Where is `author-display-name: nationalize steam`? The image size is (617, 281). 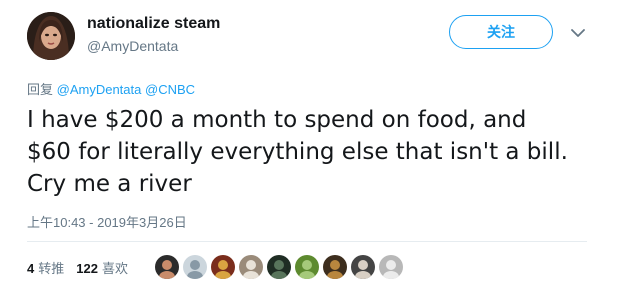 author-display-name: nationalize steam is located at coordinates (153, 24).